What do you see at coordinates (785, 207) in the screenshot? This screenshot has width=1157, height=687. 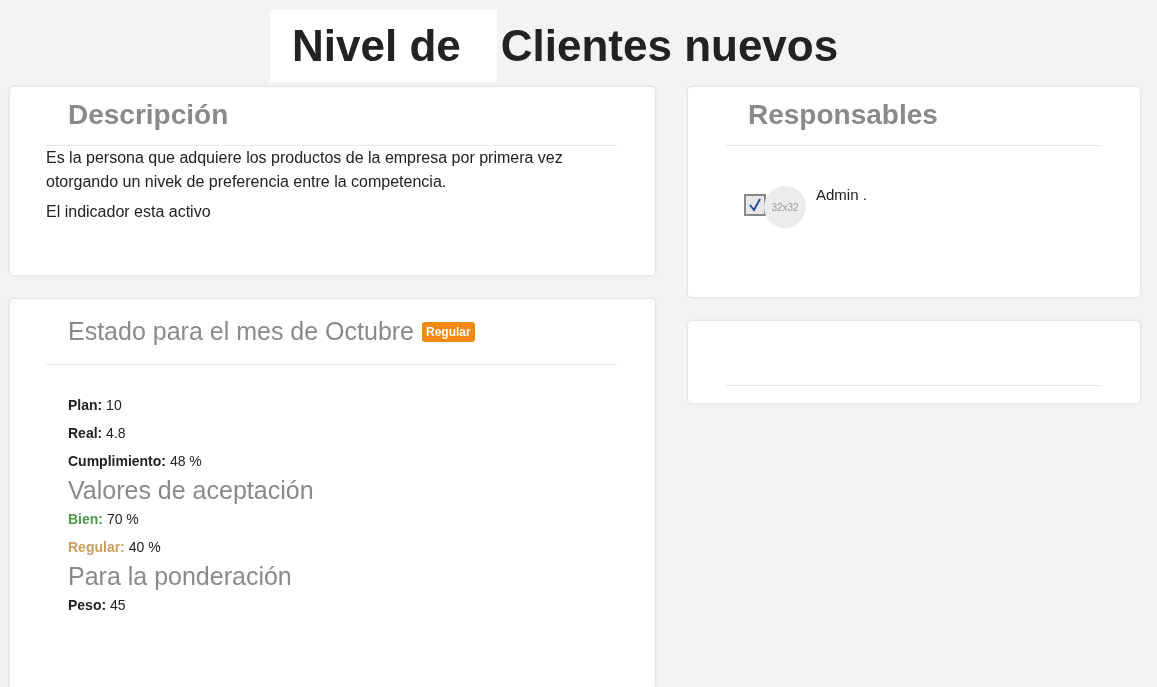 I see `avatar: 32x32` at bounding box center [785, 207].